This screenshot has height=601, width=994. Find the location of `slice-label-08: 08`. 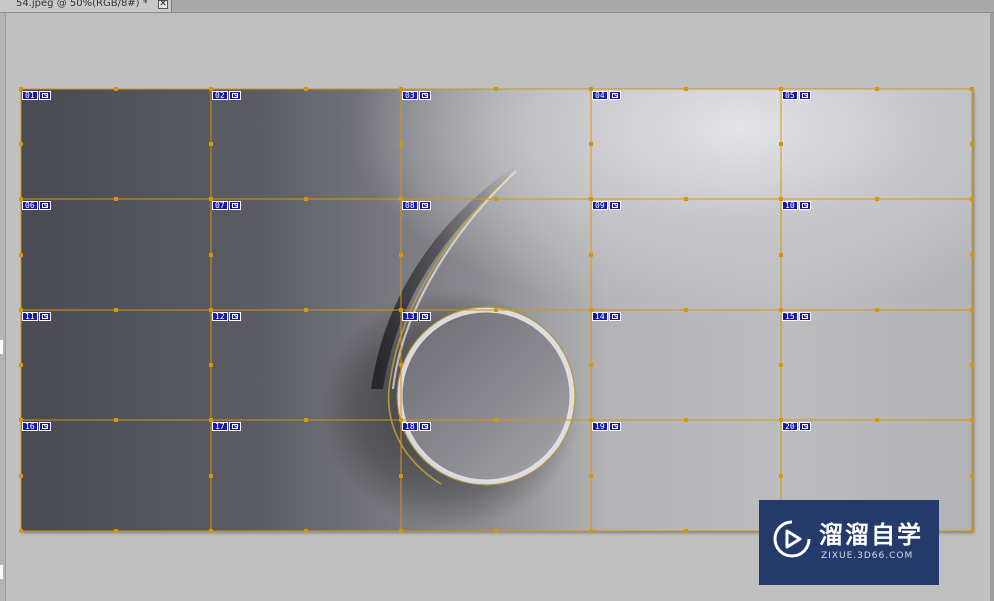

slice-label-08: 08 is located at coordinates (416, 205).